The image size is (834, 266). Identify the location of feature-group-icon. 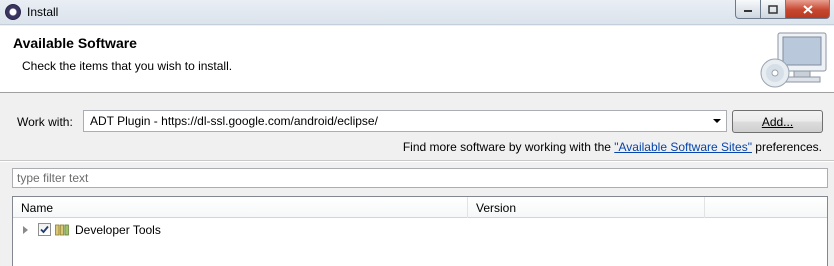
(62, 230).